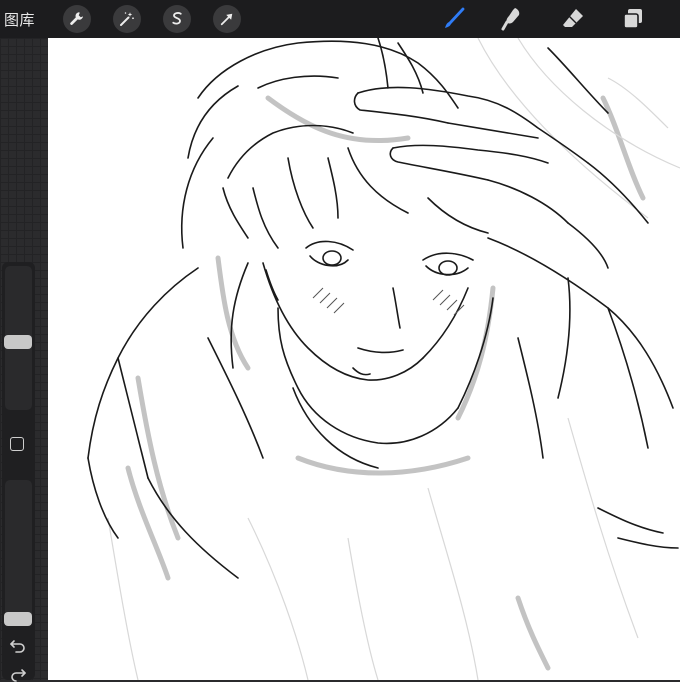  Describe the element at coordinates (18, 341) in the screenshot. I see `brush-size-slider-thumb` at that location.